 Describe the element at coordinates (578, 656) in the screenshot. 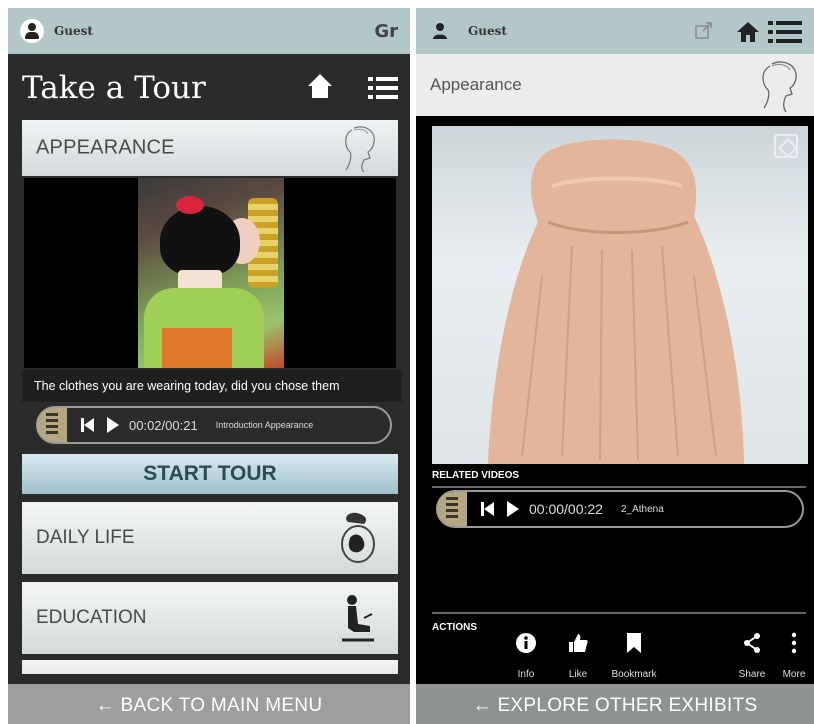

I see `like-button: Like` at that location.